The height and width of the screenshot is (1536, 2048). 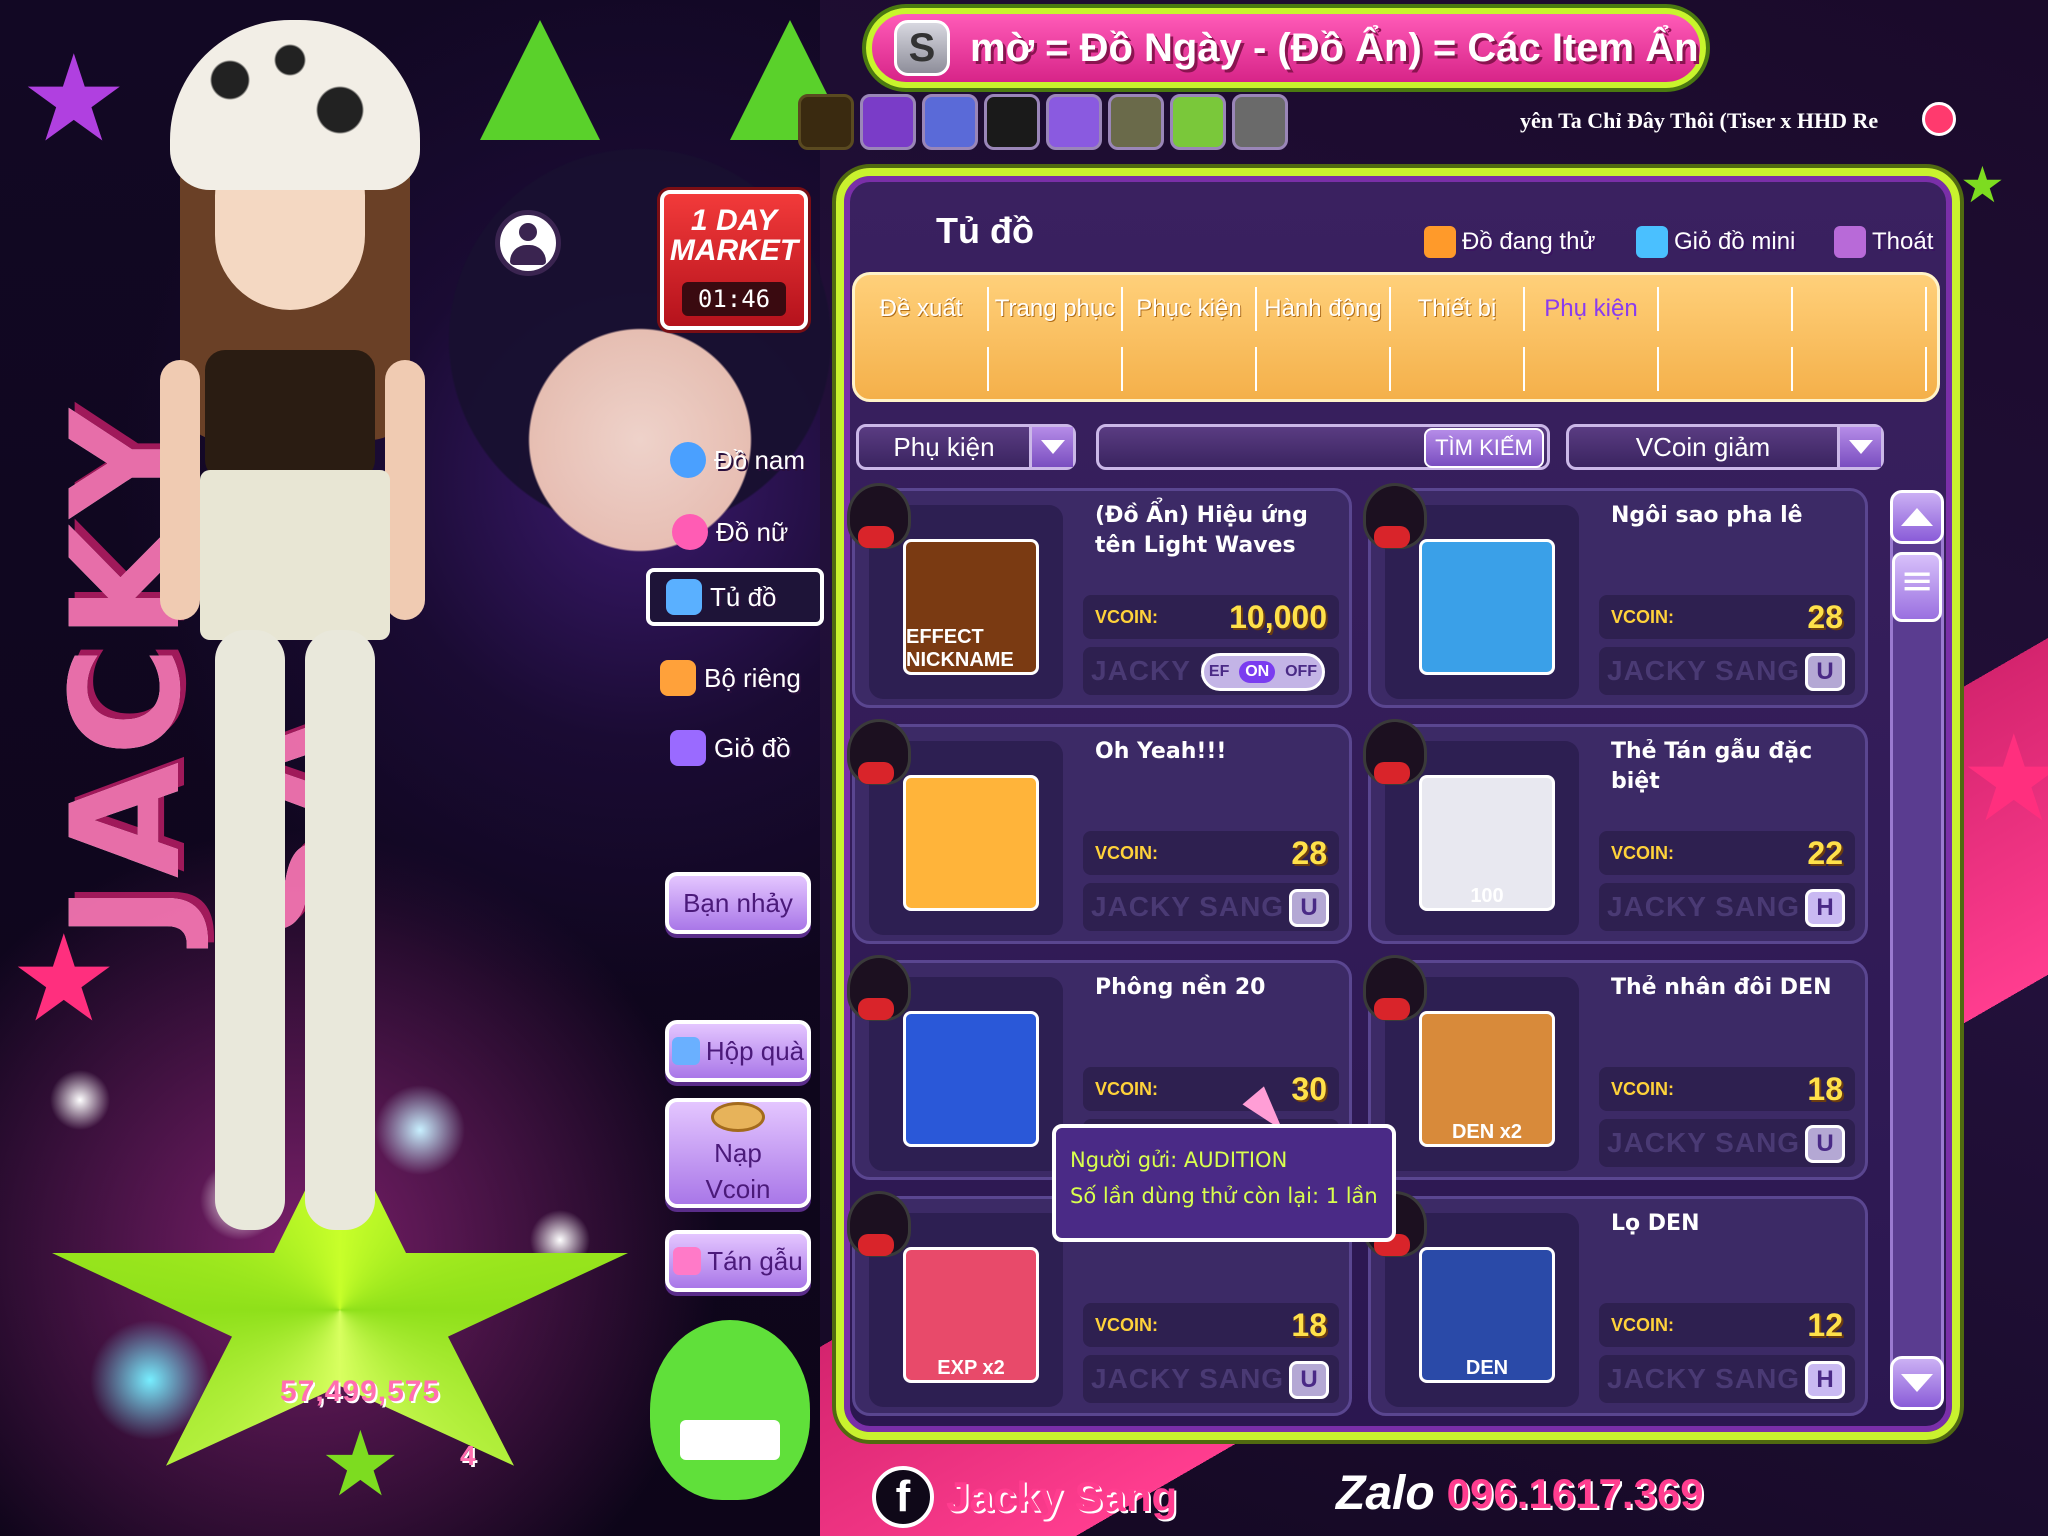 I want to click on search-button: TÌM KIẾM, so click(x=1484, y=448).